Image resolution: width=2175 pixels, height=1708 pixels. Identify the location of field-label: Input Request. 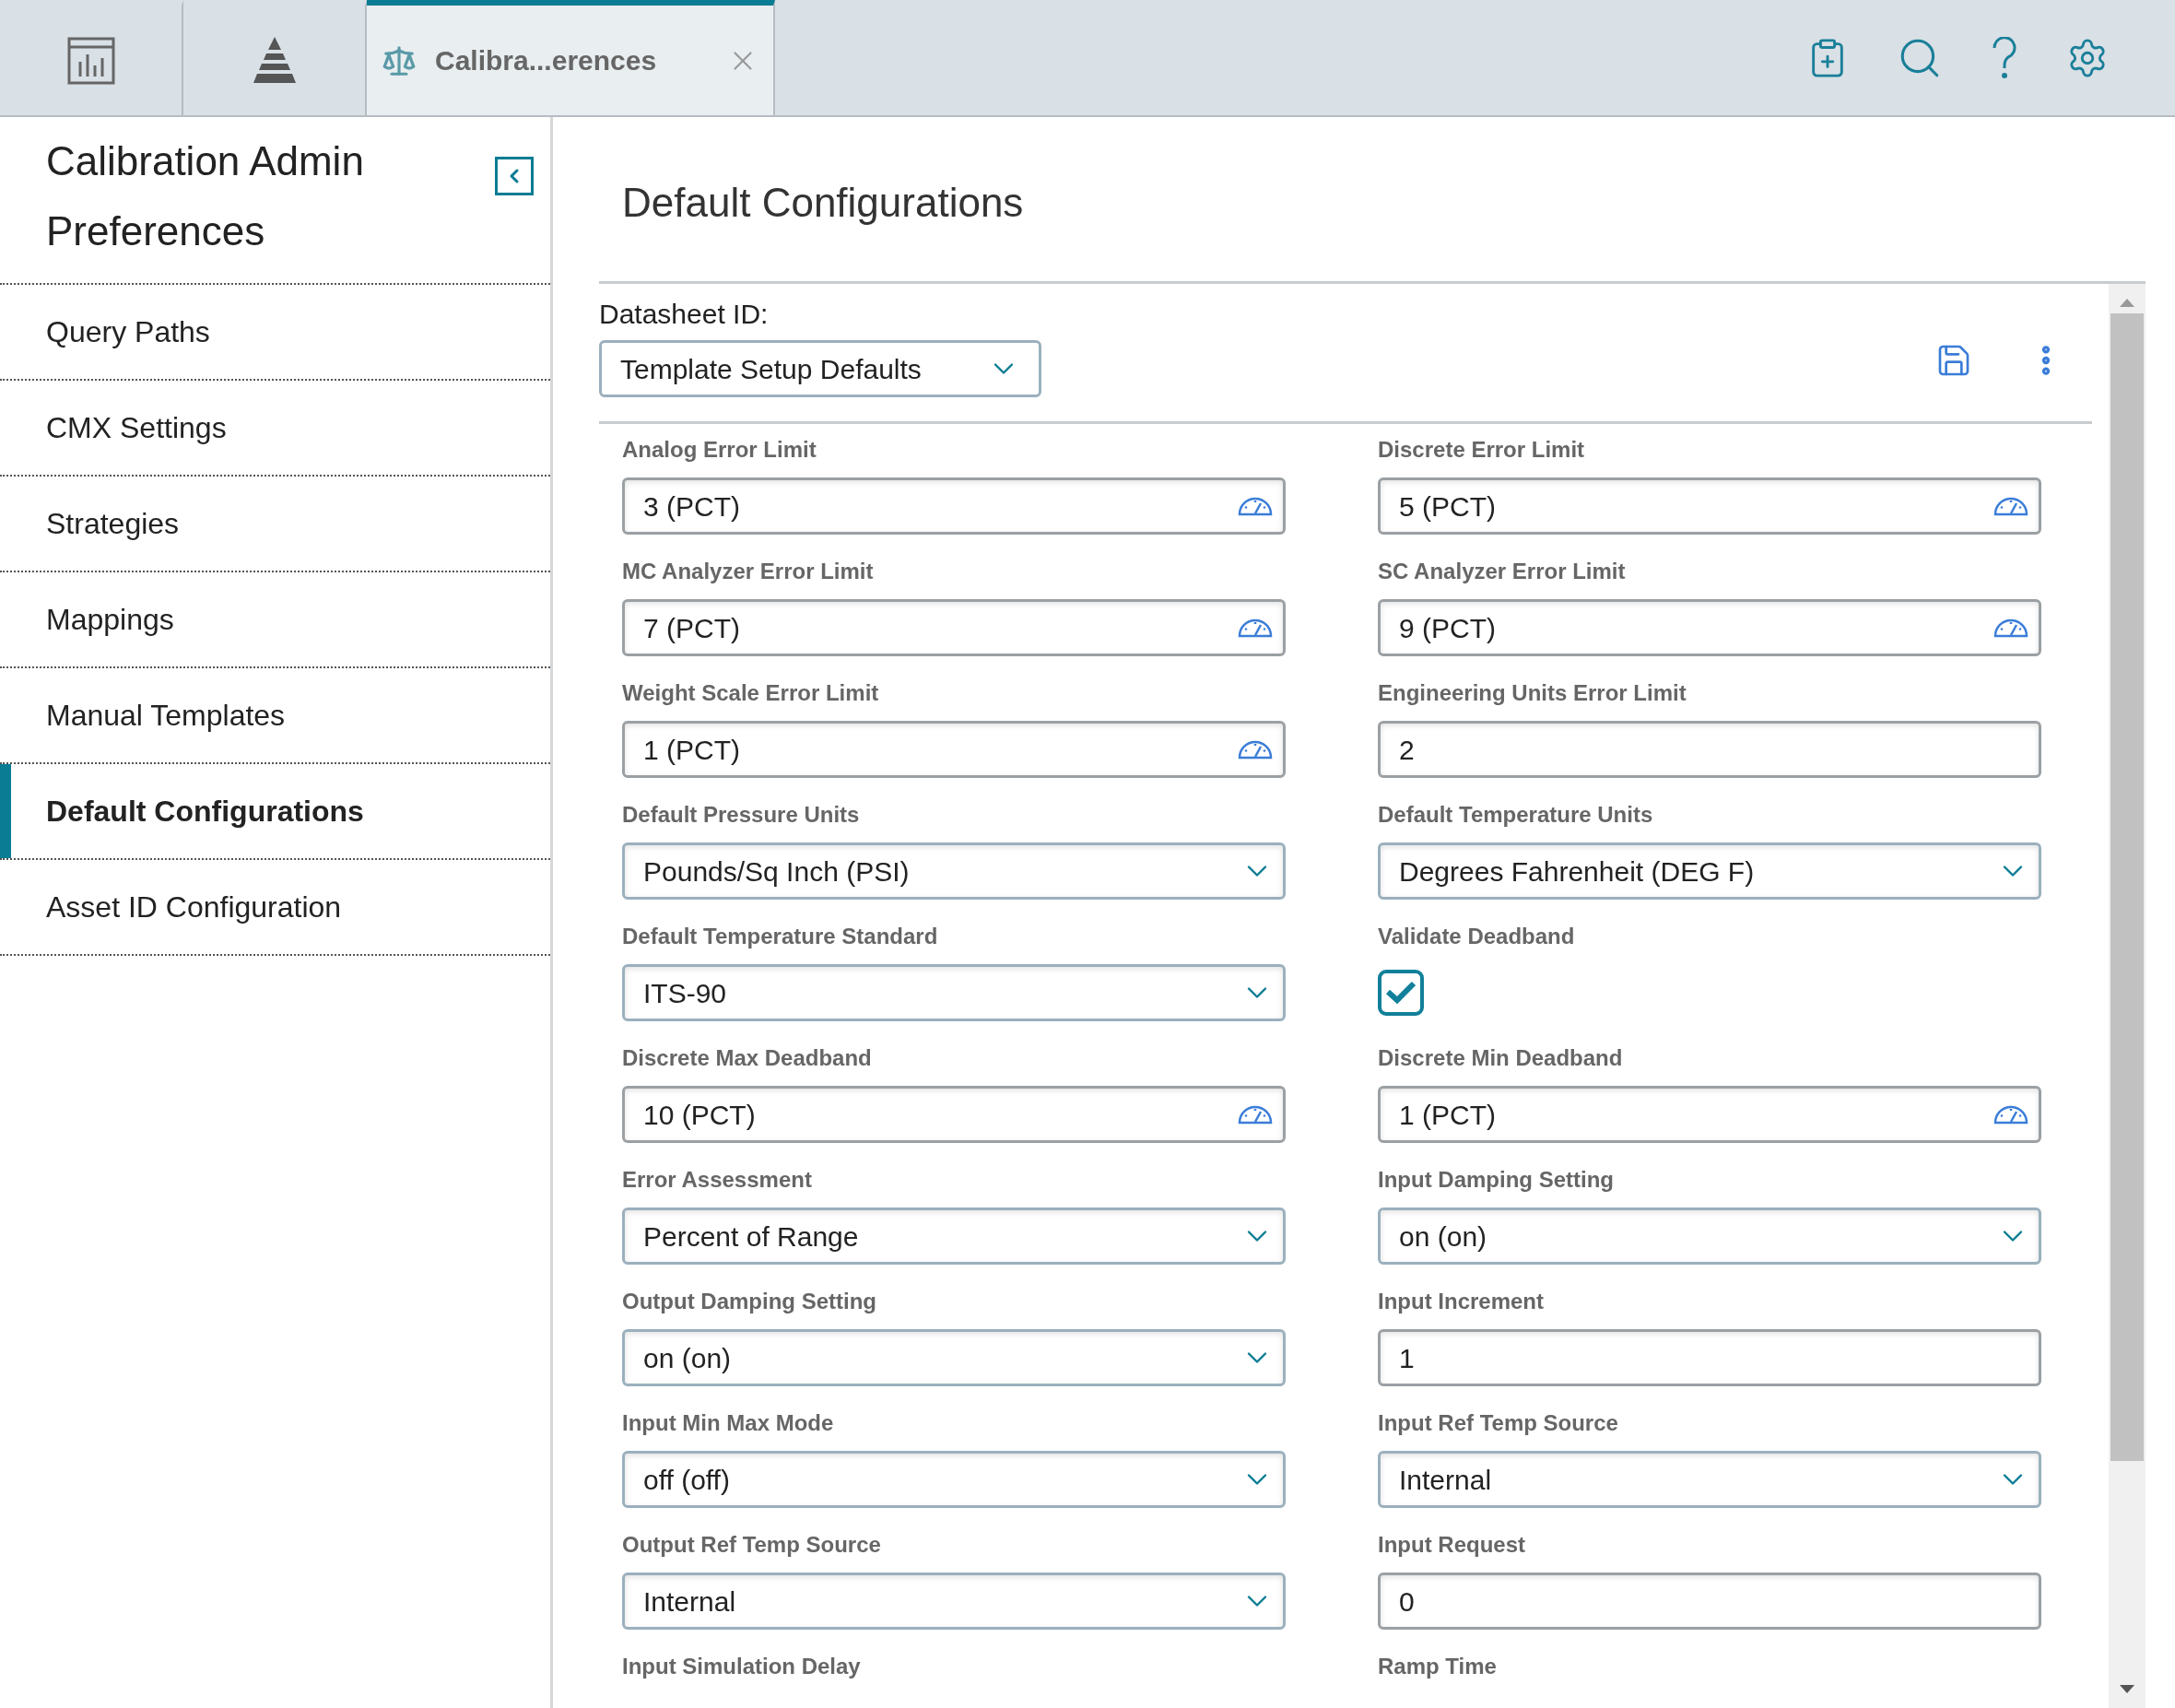
(1452, 1545).